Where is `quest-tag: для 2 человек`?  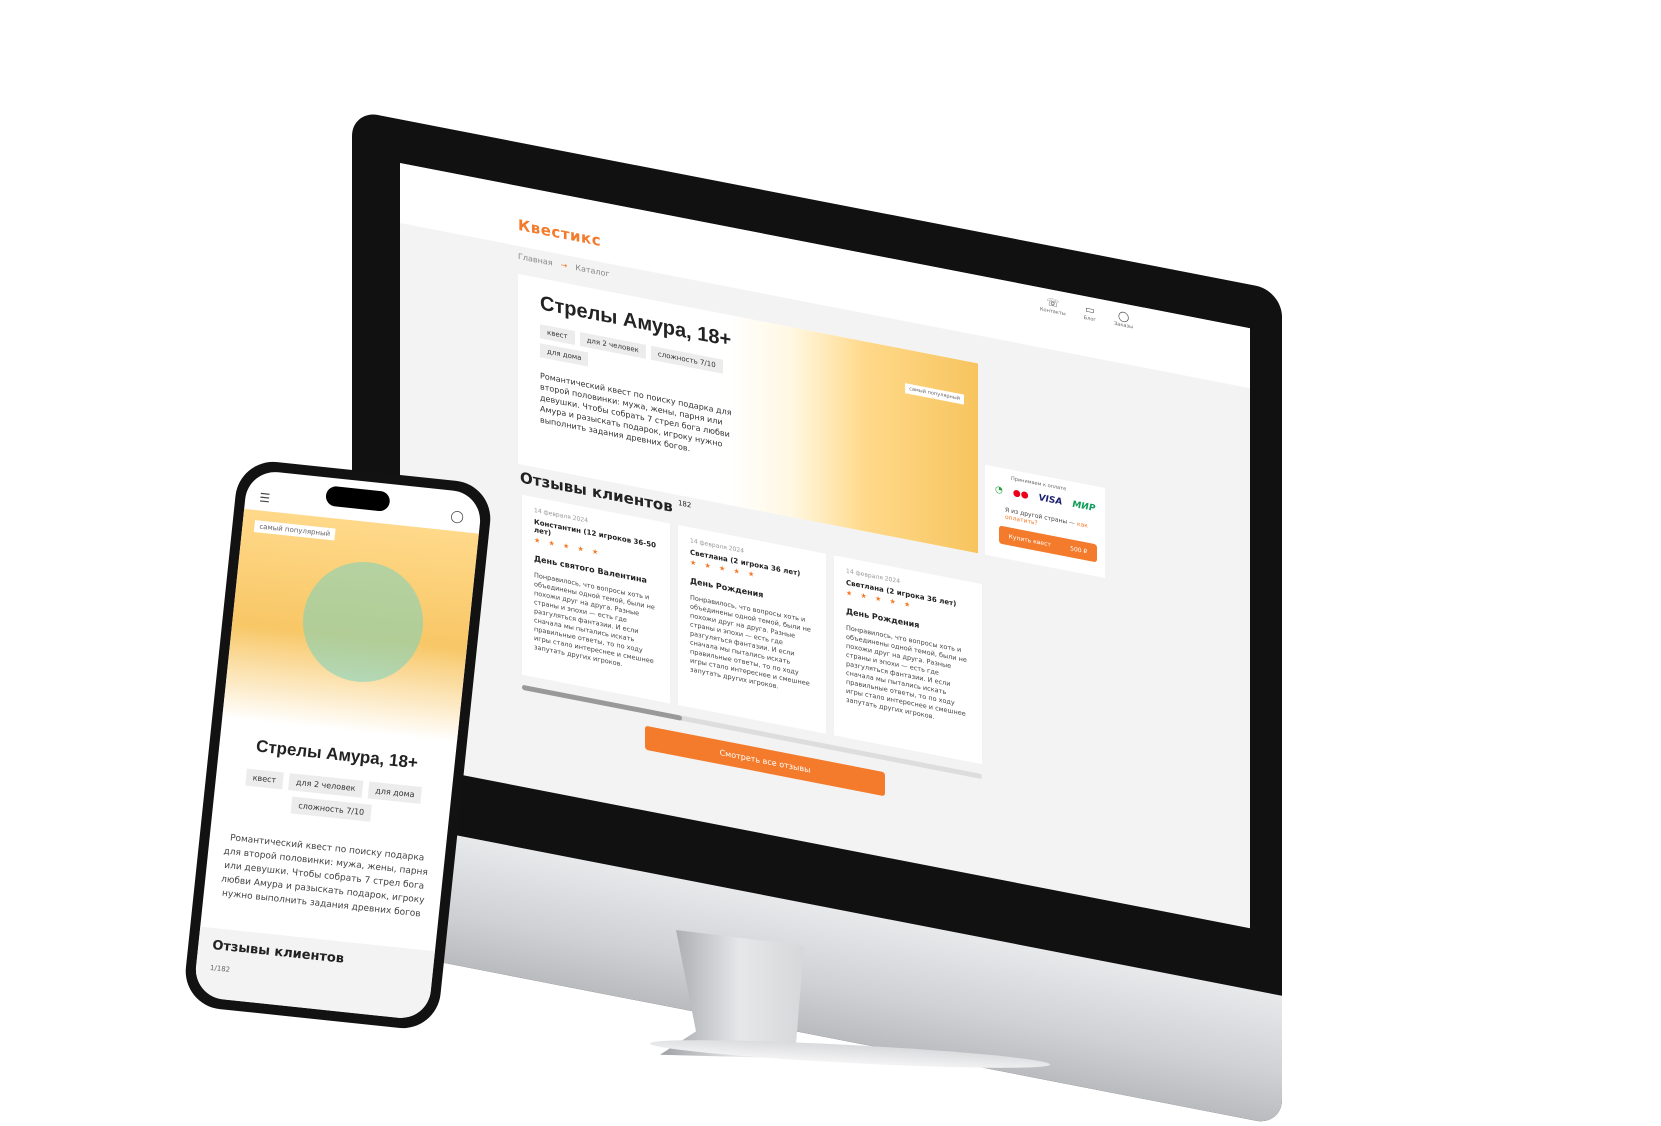
quest-tag: для 2 человек is located at coordinates (612, 345).